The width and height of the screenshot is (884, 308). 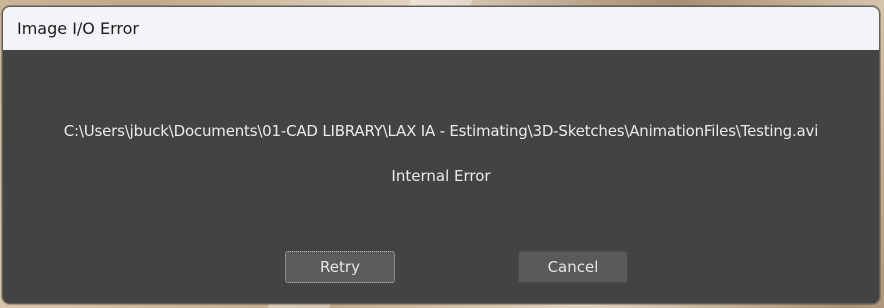 What do you see at coordinates (78, 28) in the screenshot?
I see `dialog-title: Image I/O Error` at bounding box center [78, 28].